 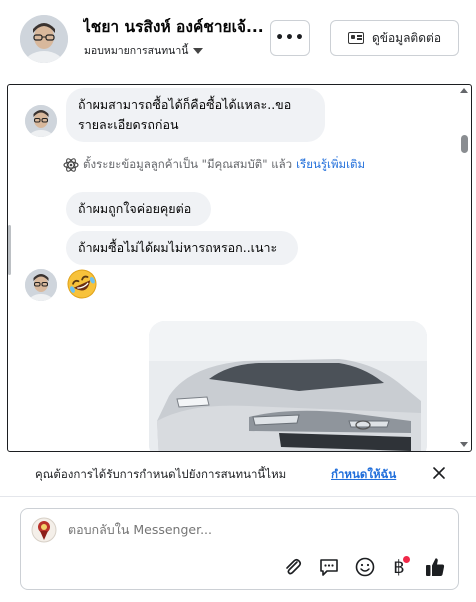 I want to click on thumbs-up-icon, so click(x=435, y=567).